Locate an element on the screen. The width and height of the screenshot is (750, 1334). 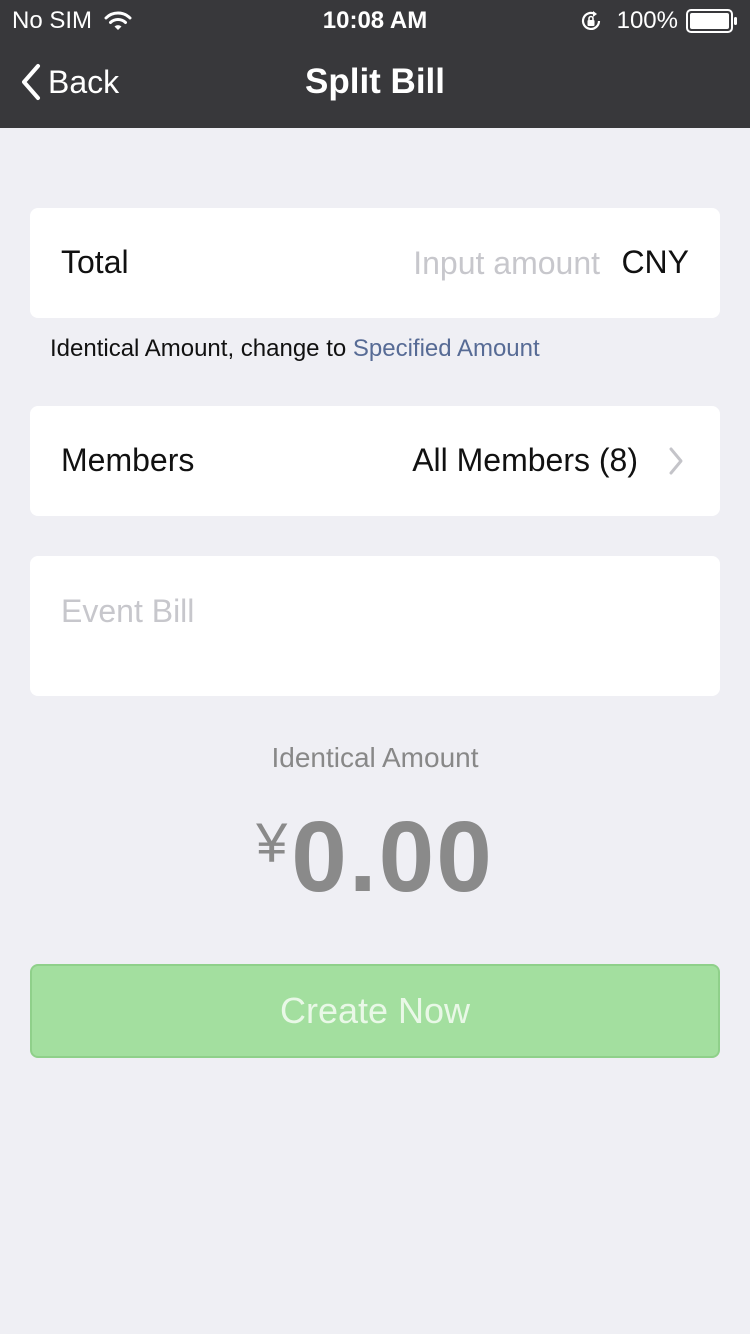
currency-symbol: ¥ is located at coordinates (272, 842).